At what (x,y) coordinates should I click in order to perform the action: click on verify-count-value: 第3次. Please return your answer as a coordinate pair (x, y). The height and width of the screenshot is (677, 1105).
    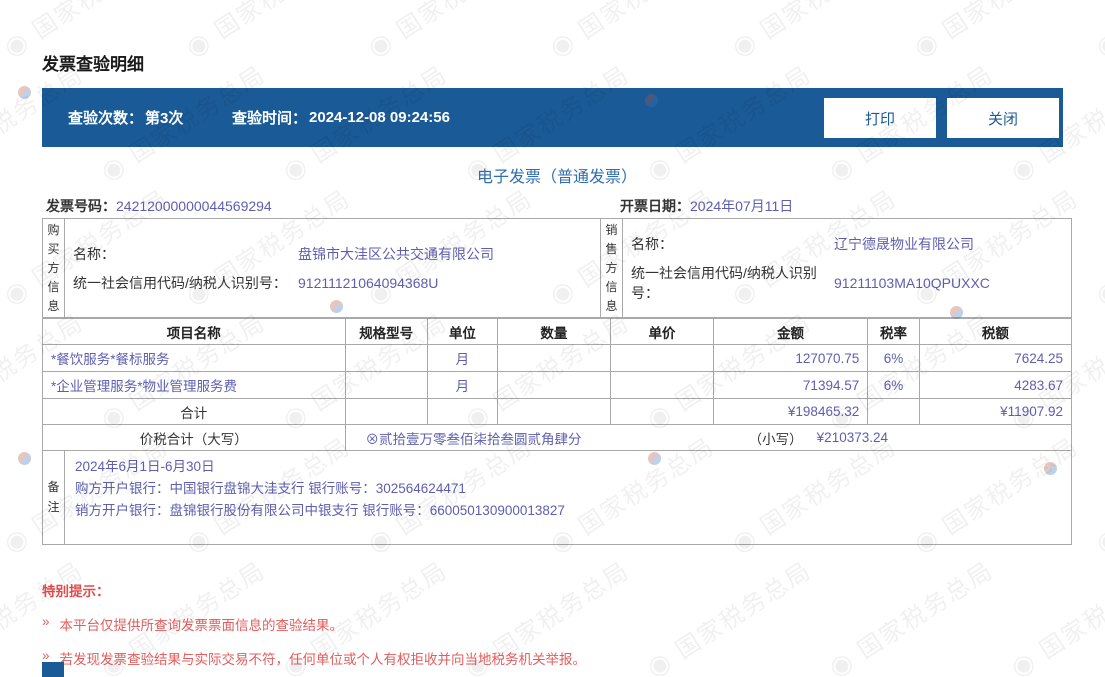
    Looking at the image, I should click on (164, 118).